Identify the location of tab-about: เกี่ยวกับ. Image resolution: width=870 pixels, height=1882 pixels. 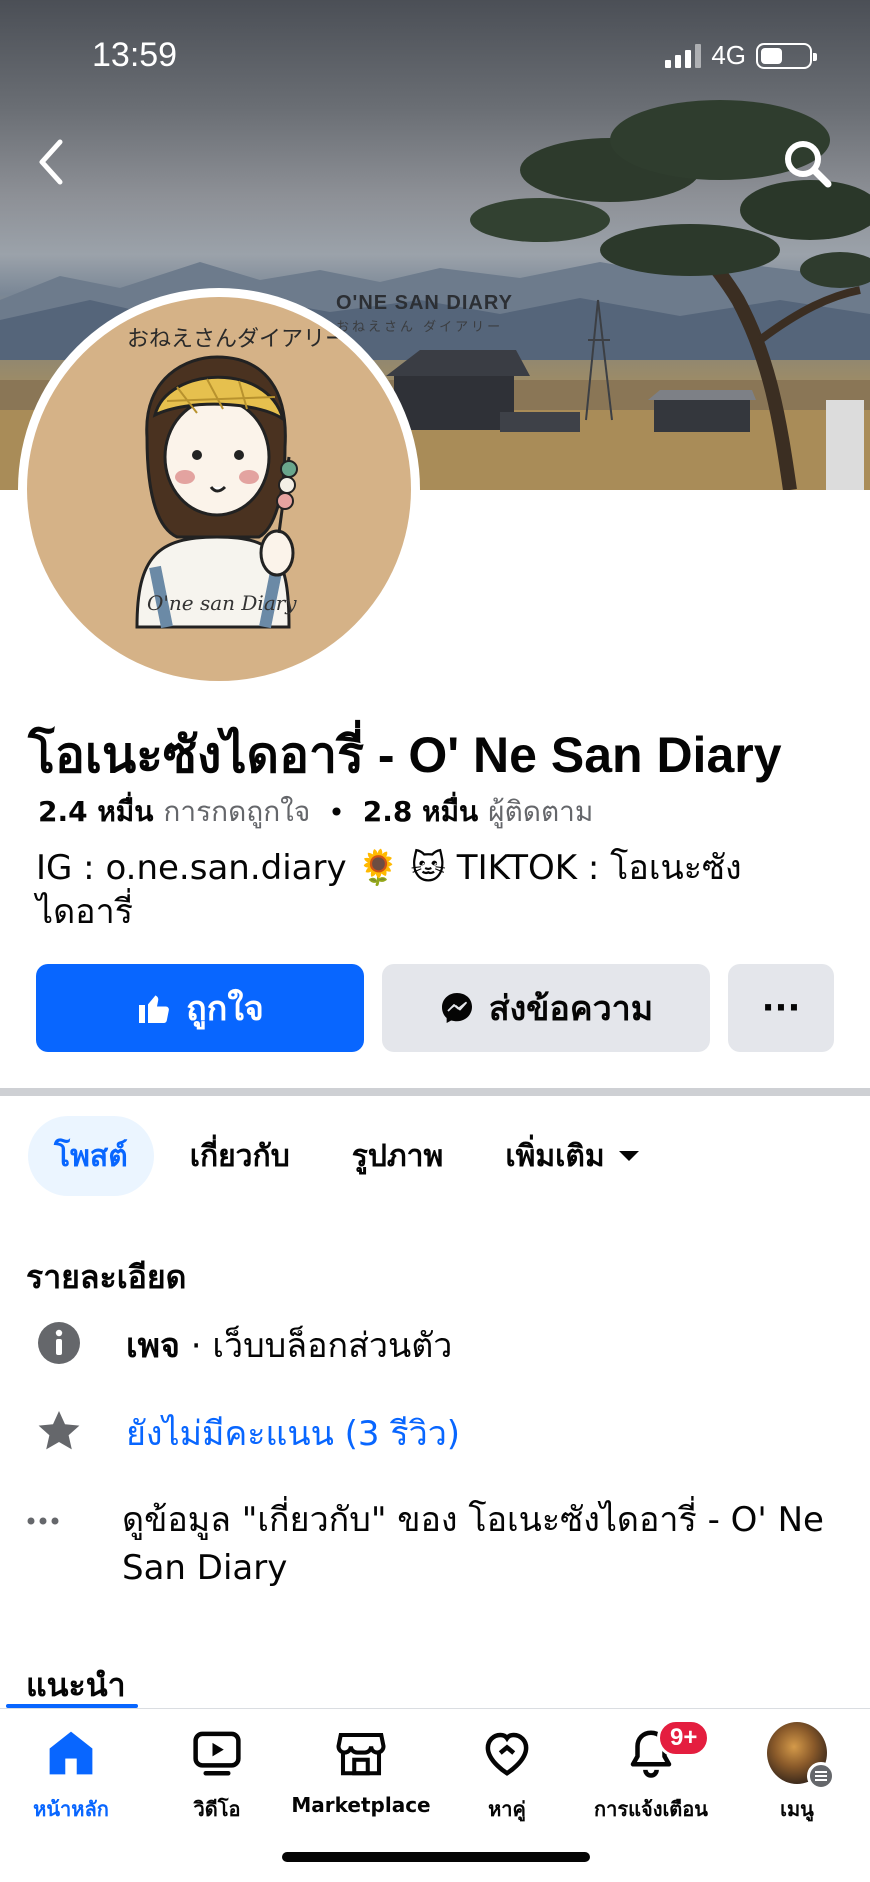
(240, 1156).